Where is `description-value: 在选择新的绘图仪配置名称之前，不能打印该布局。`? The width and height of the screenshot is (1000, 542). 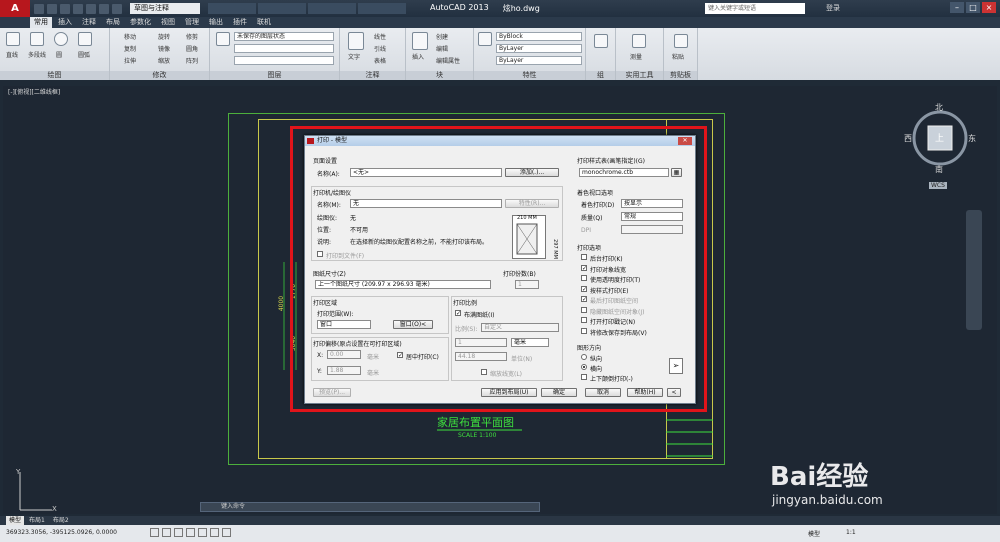
description-value: 在选择新的绘图仪配置名称之前，不能打印该布局。 is located at coordinates (419, 242).